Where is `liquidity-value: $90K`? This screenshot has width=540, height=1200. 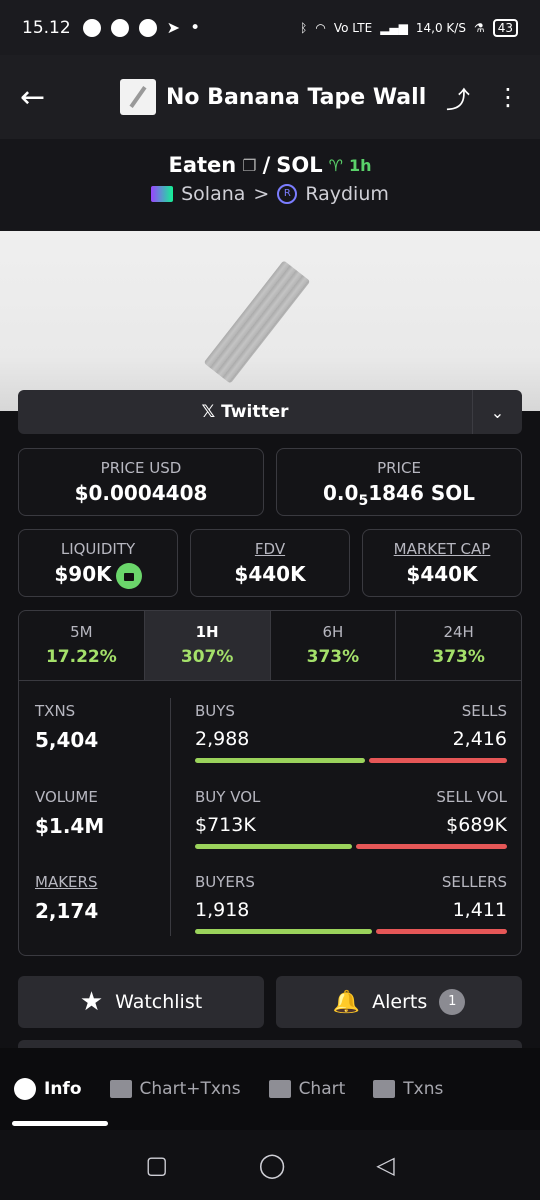 liquidity-value: $90K is located at coordinates (83, 574).